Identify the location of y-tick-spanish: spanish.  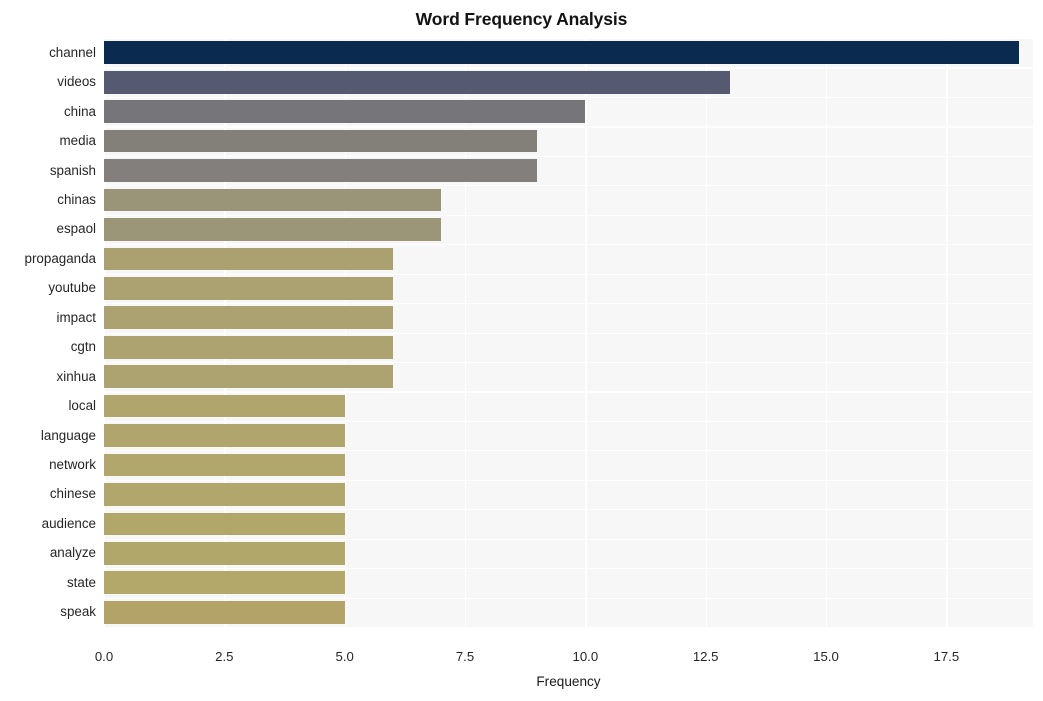
(72, 170).